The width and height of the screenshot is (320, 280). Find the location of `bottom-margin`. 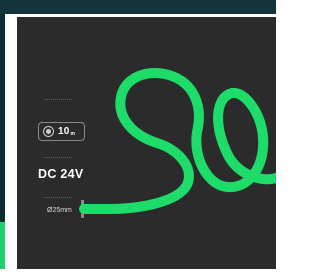

bottom-margin is located at coordinates (138, 274).